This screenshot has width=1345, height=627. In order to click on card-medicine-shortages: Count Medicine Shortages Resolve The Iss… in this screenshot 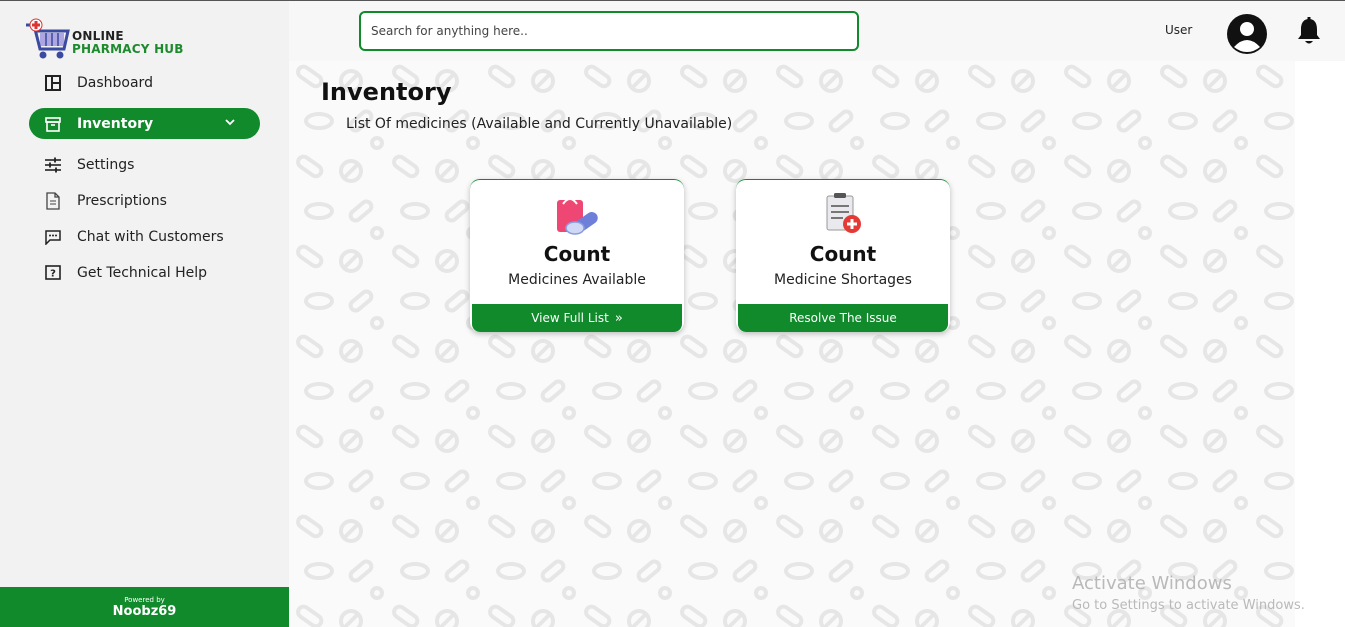, I will do `click(843, 255)`.